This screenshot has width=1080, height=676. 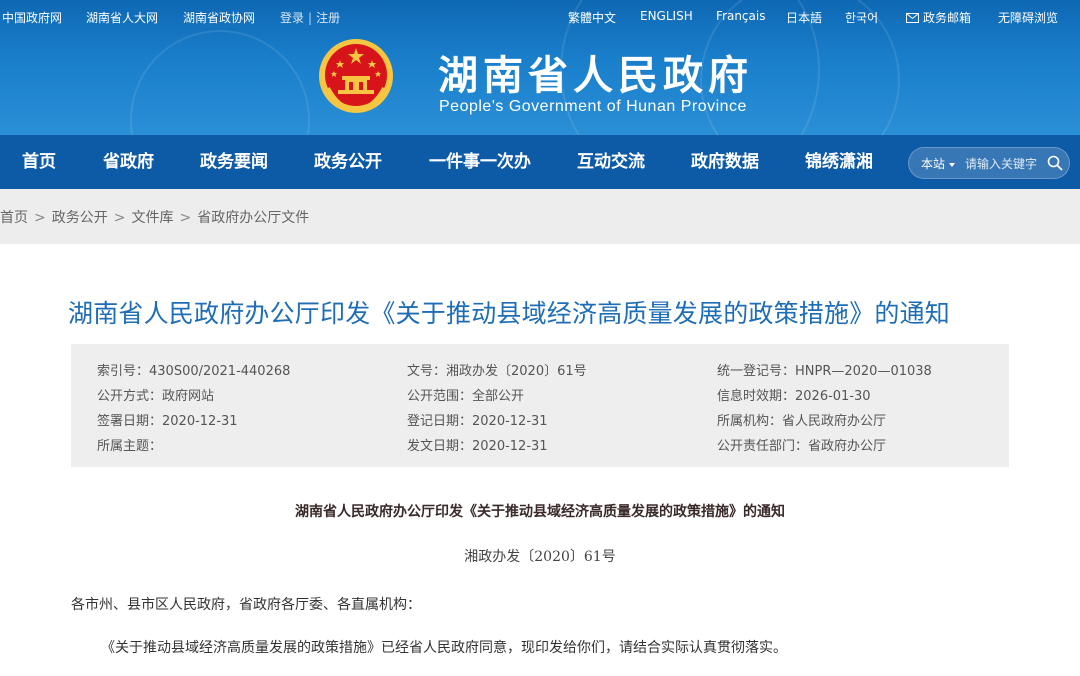 I want to click on meta-register-date: 登记日期：2020-12-31, so click(x=477, y=421).